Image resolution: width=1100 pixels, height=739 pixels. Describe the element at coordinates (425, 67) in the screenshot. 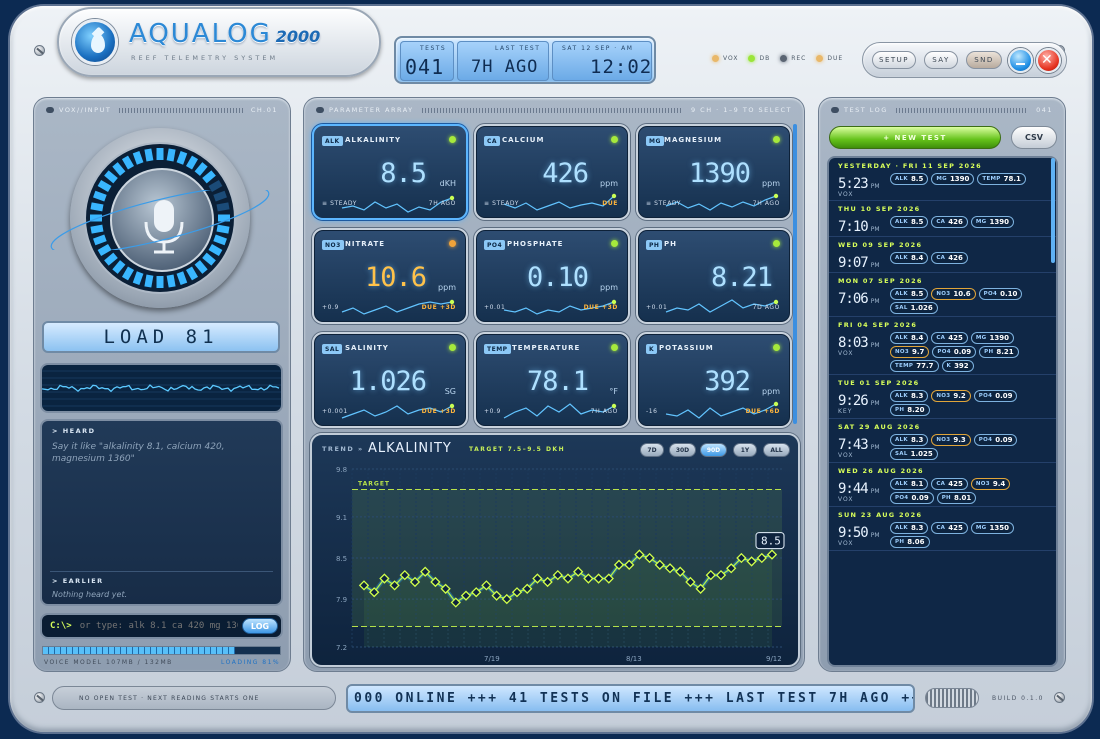

I see `tests-value: 041` at that location.